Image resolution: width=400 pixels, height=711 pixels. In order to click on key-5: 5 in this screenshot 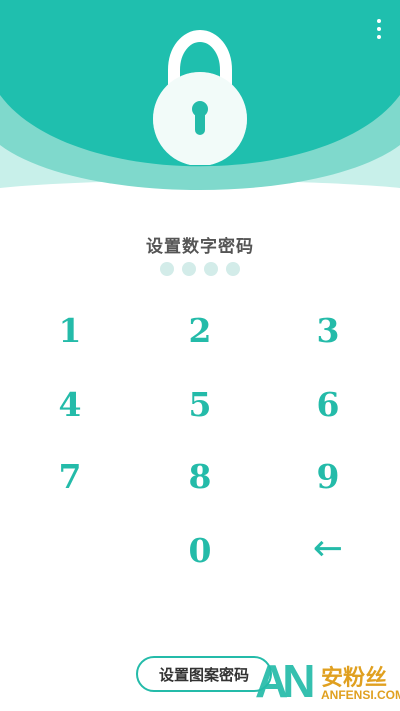, I will do `click(200, 404)`.